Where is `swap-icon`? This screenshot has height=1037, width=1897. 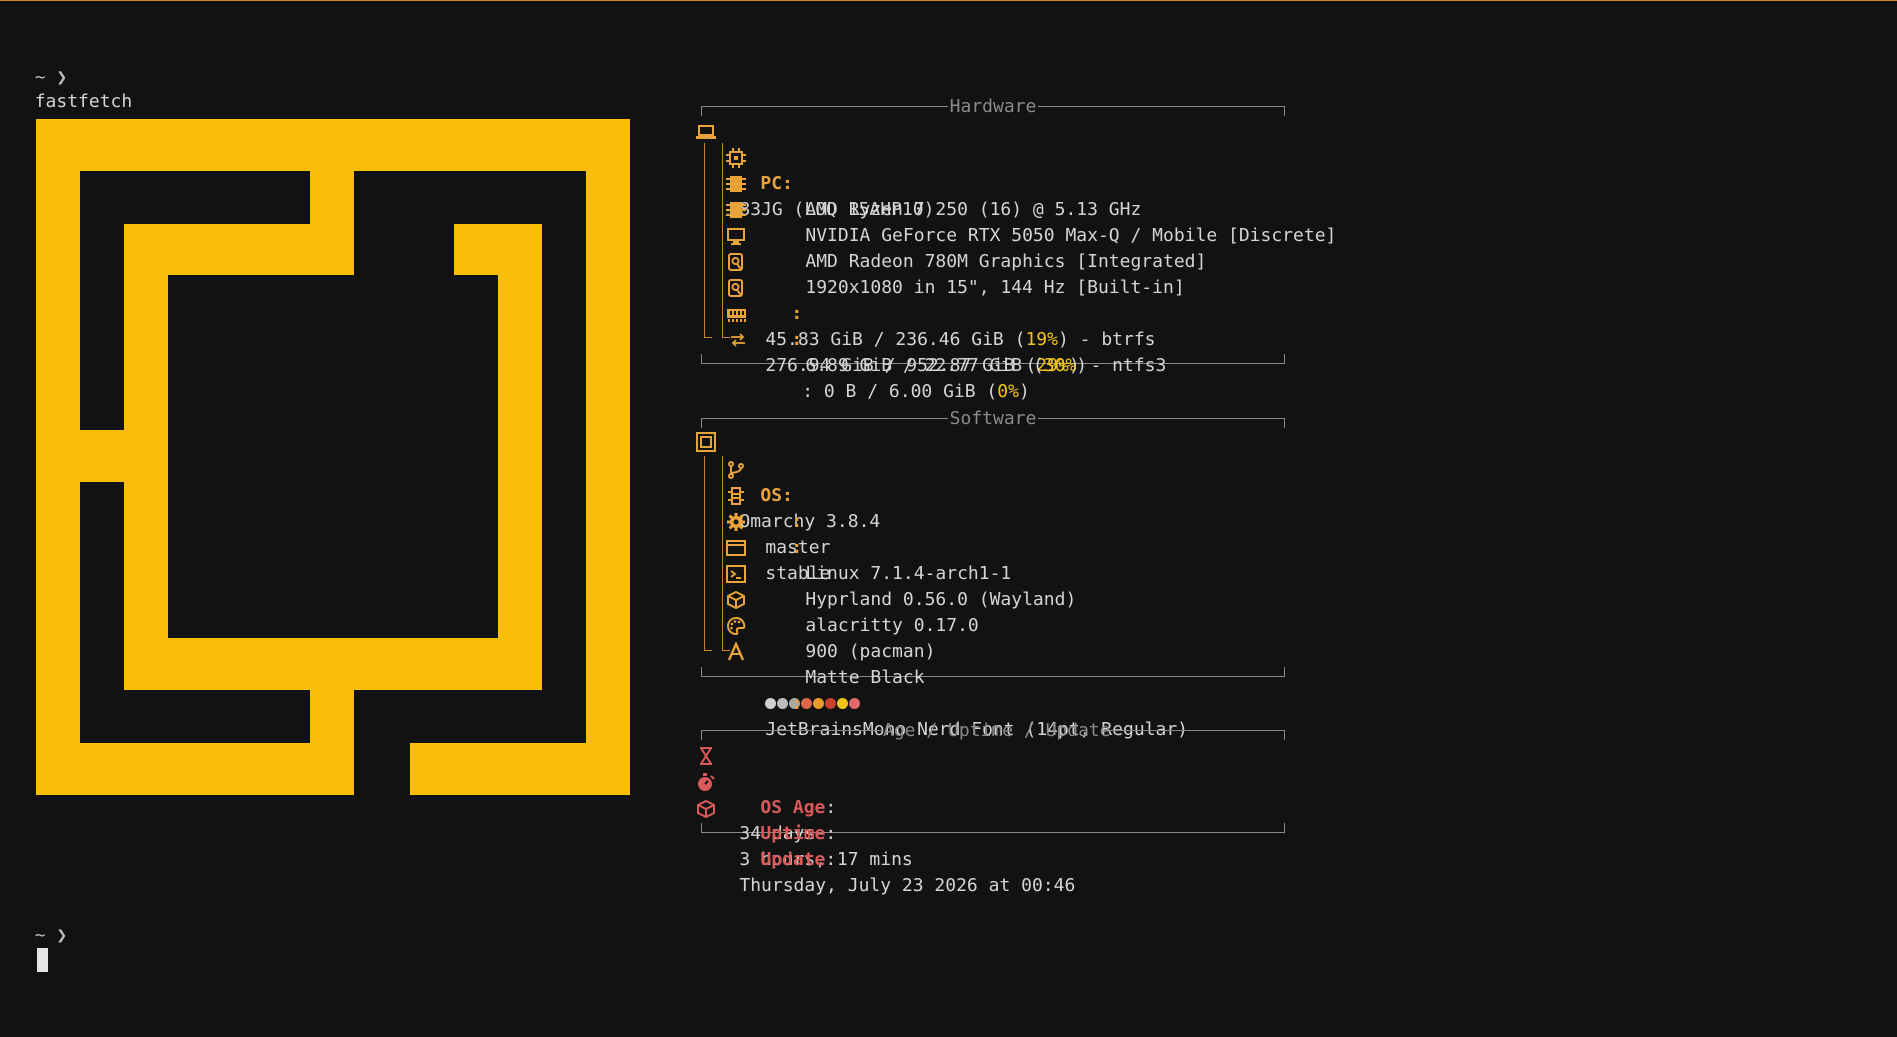
swap-icon is located at coordinates (738, 340).